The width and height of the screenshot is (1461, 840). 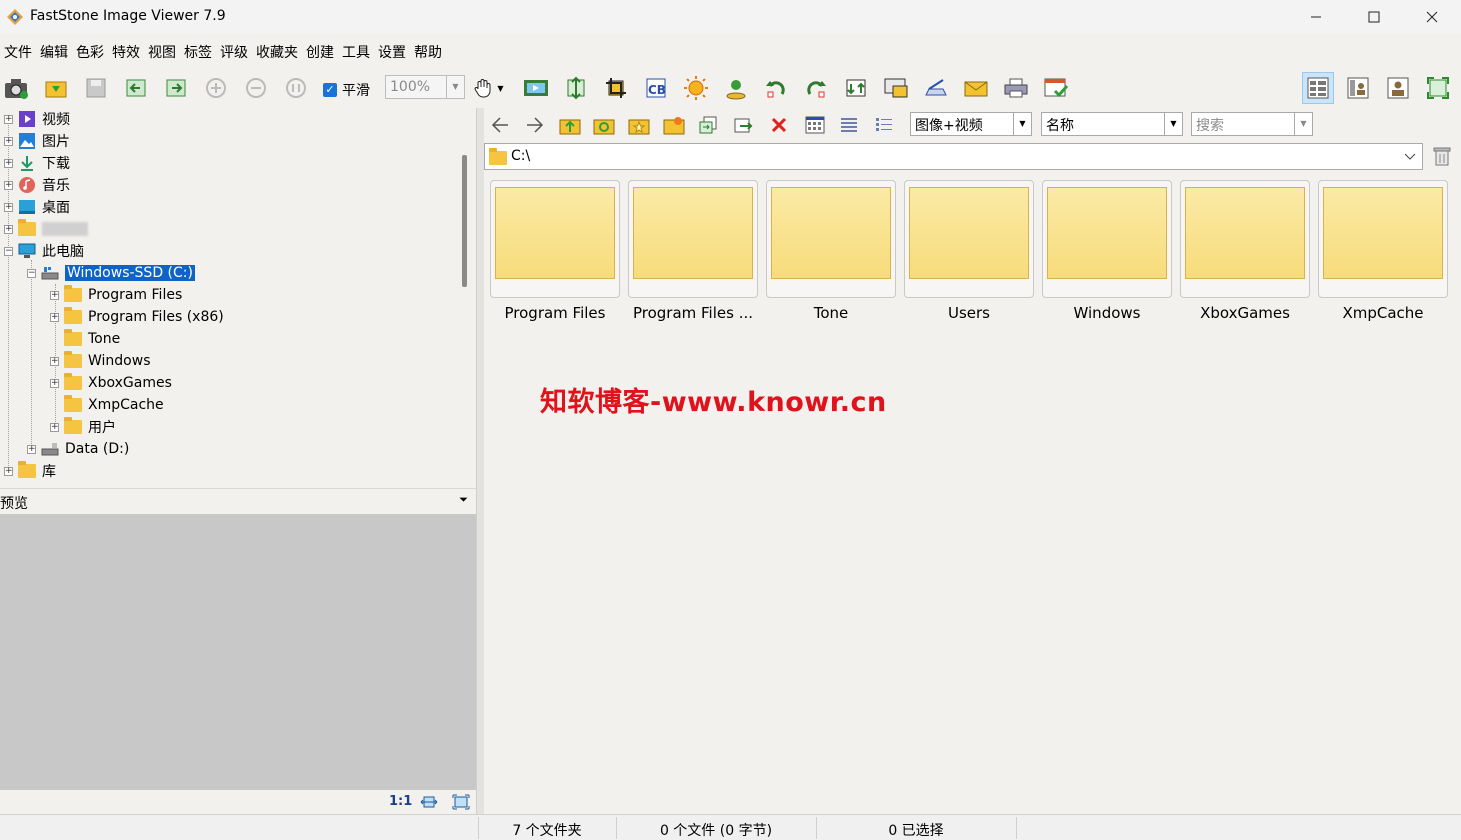 I want to click on new-folder-button, so click(x=674, y=125).